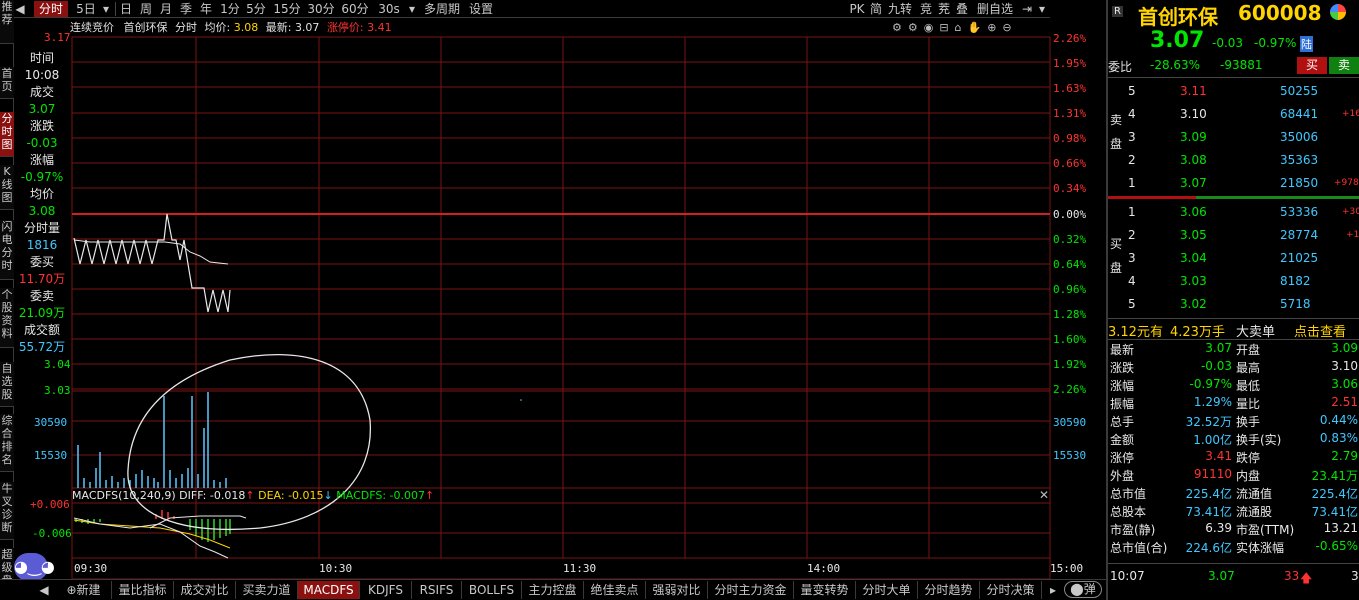  What do you see at coordinates (205, 590) in the screenshot?
I see `tab-deal-compare: 成交对比` at bounding box center [205, 590].